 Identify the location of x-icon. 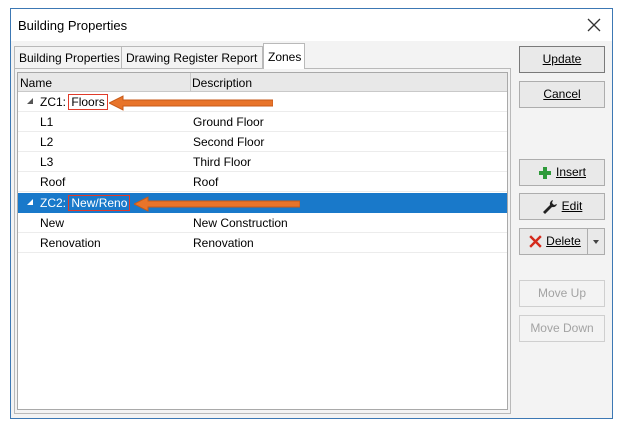
(535, 242).